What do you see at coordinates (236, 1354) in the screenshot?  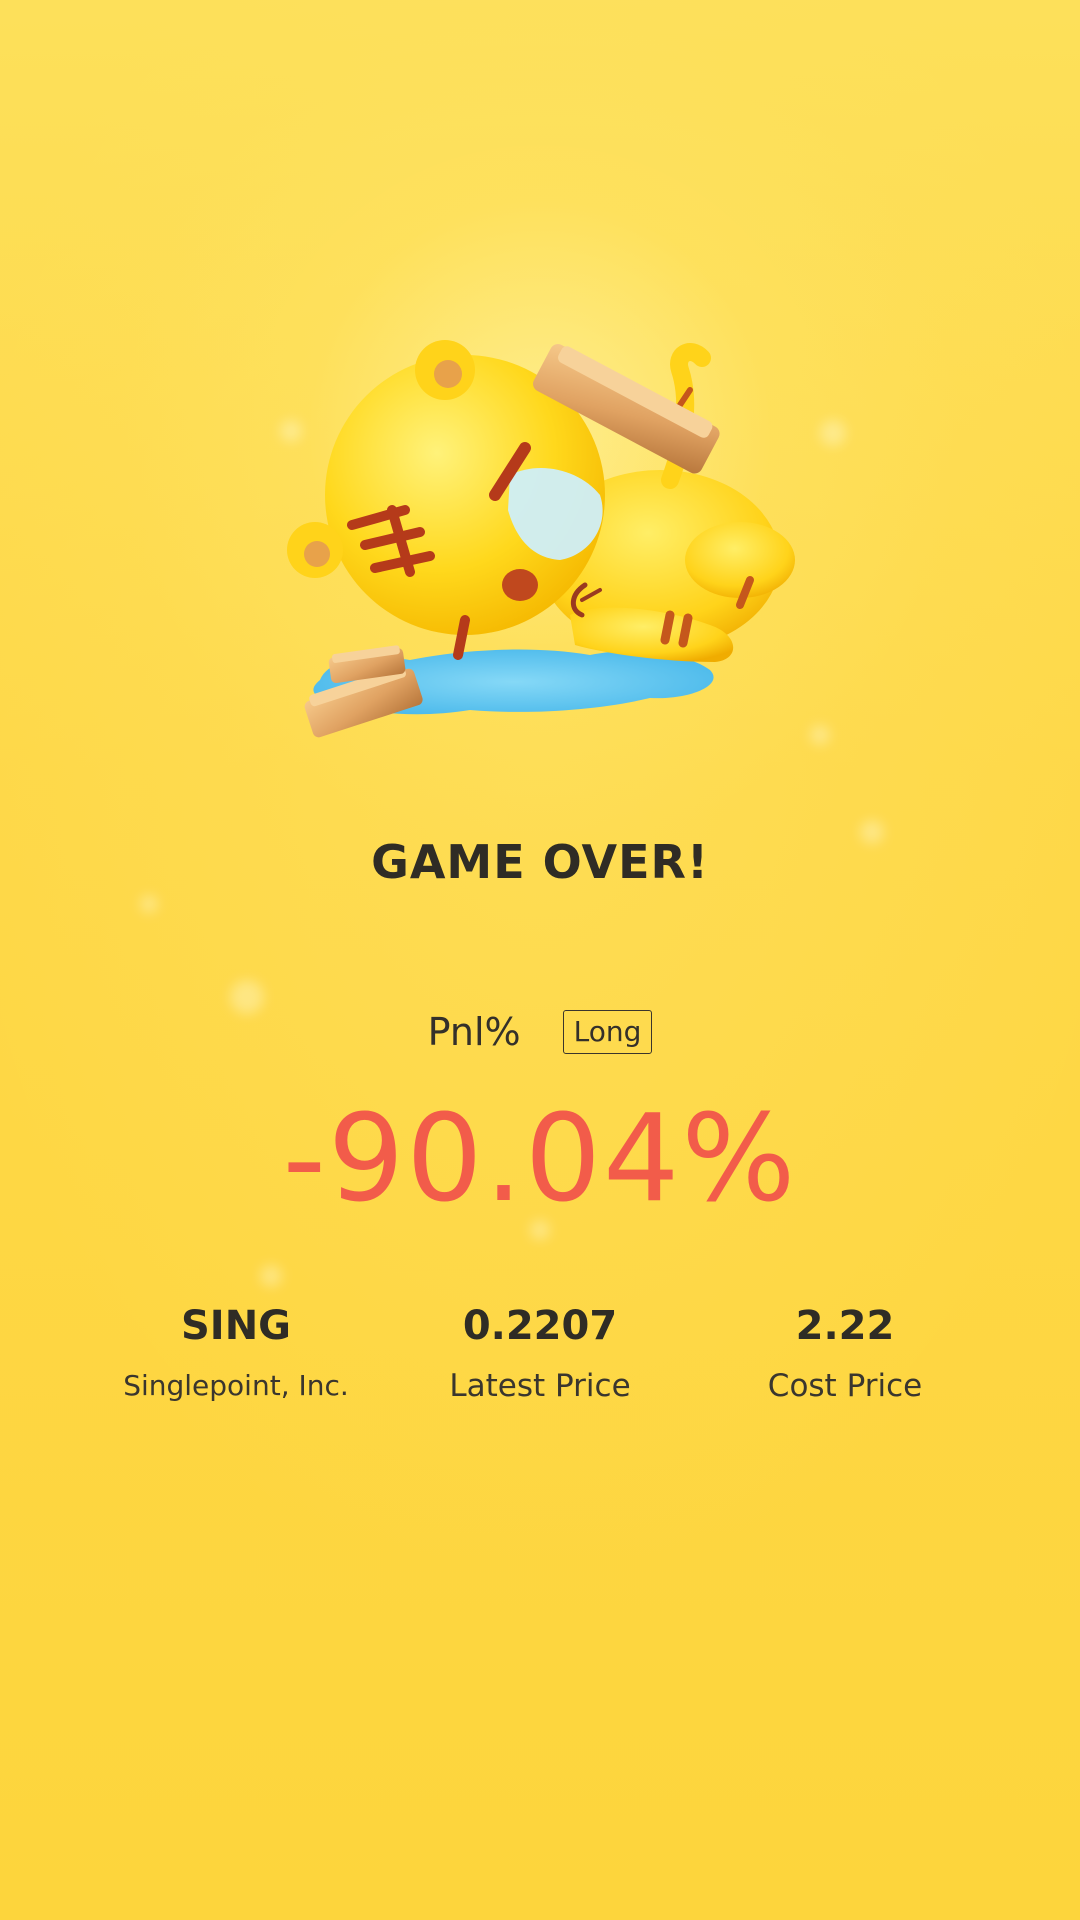 I see `stat-symbol: SING Singlepoint, Inc.` at bounding box center [236, 1354].